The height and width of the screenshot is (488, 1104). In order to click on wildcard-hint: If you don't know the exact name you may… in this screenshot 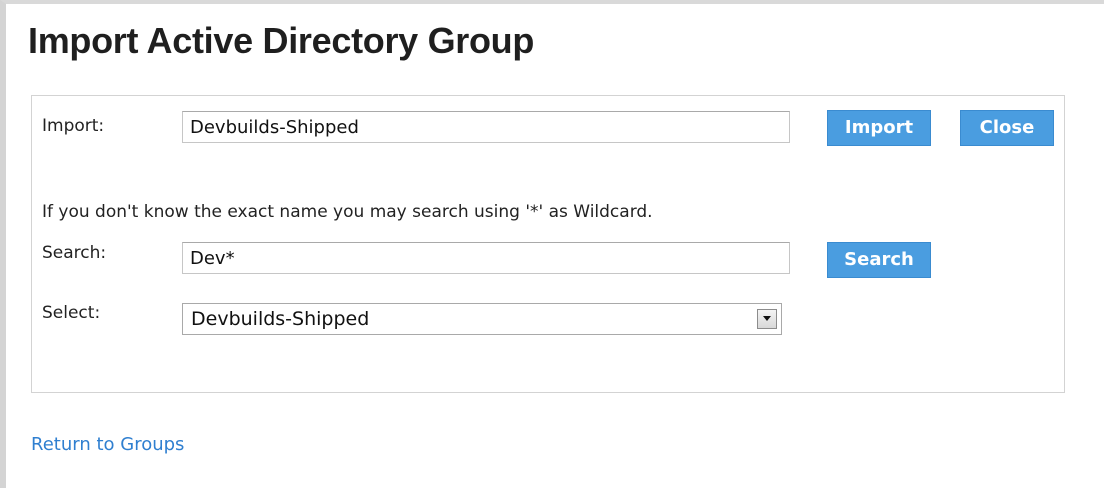, I will do `click(347, 212)`.